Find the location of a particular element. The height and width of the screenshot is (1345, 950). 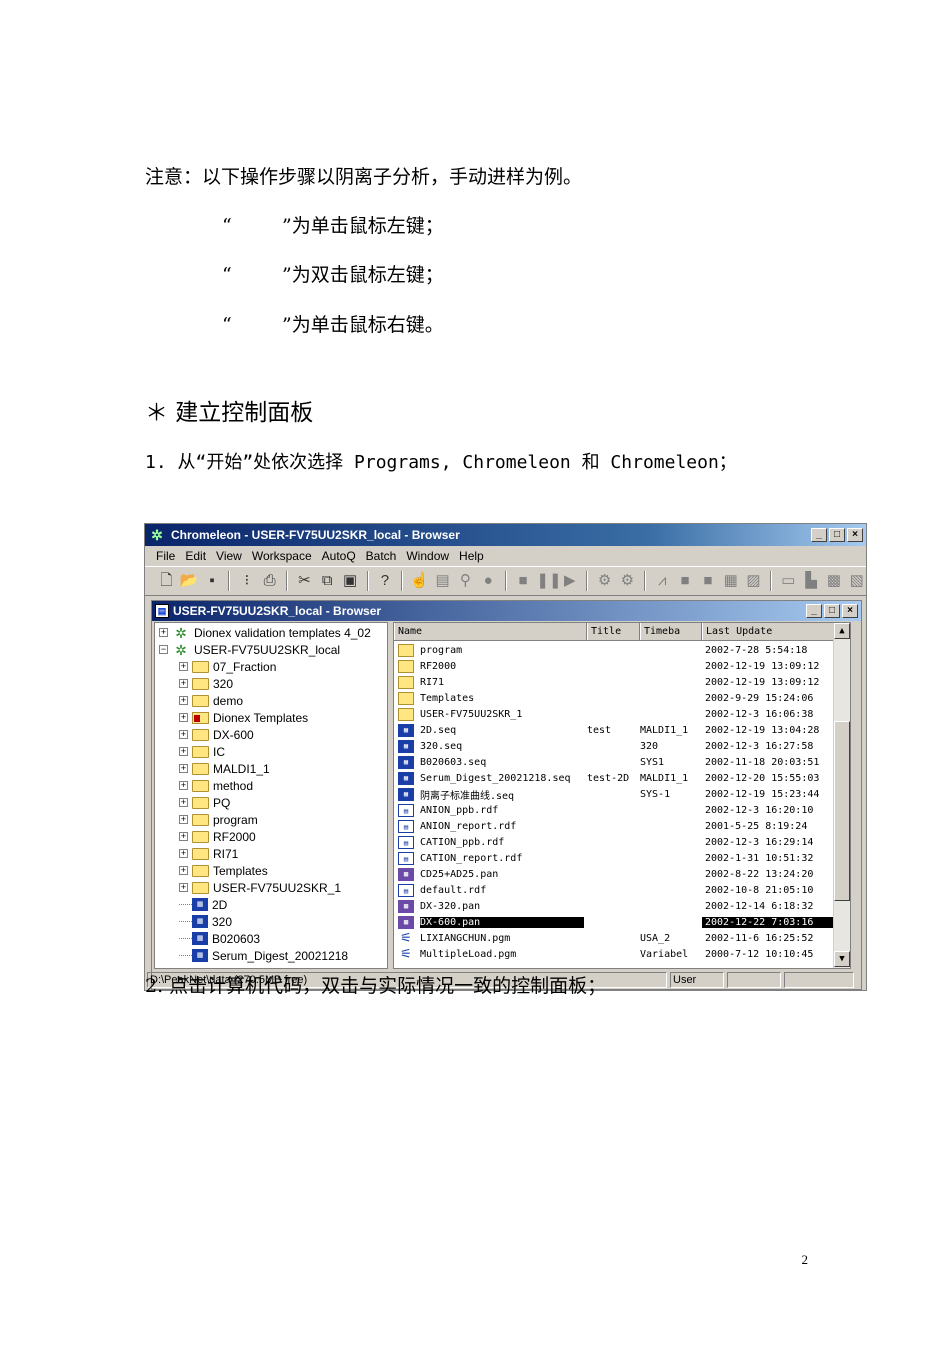

file-row: ▤ ANION_ppb.rdf 2002-12-3 16:20:10 is located at coordinates (614, 810).